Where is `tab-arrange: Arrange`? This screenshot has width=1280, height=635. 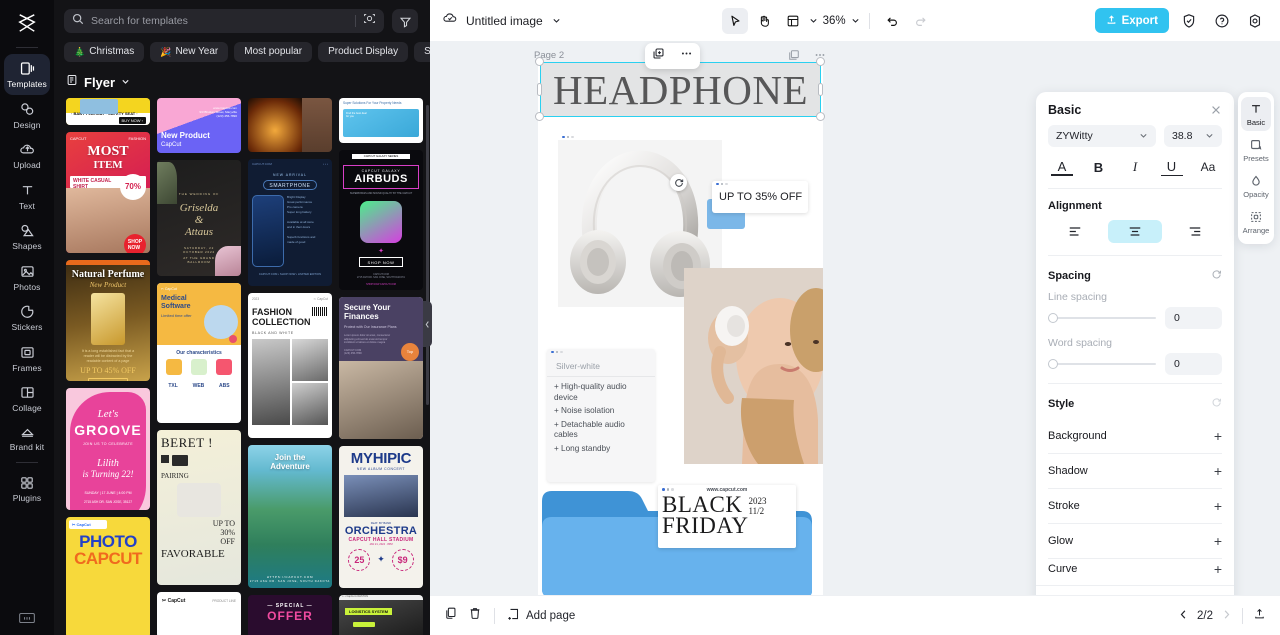
tab-arrange: Arrange is located at coordinates (1256, 222).